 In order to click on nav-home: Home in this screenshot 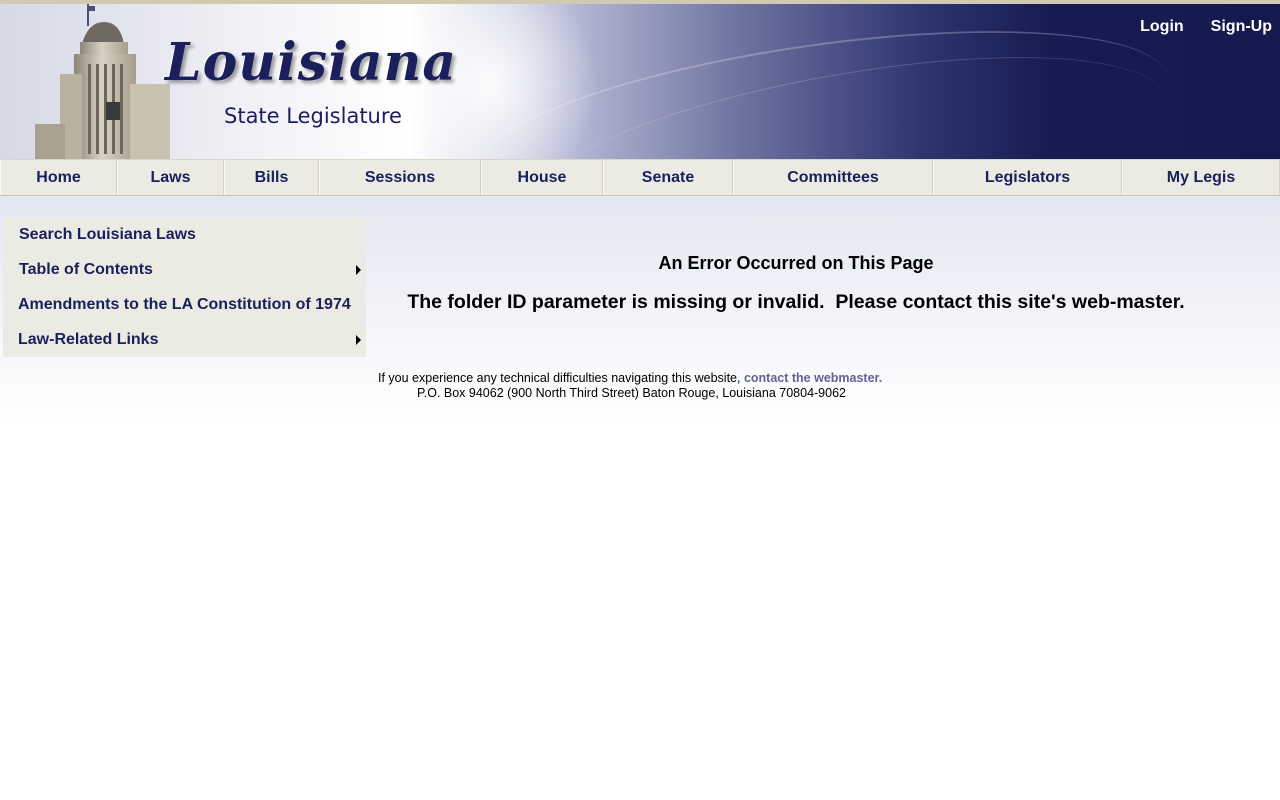, I will do `click(58, 177)`.